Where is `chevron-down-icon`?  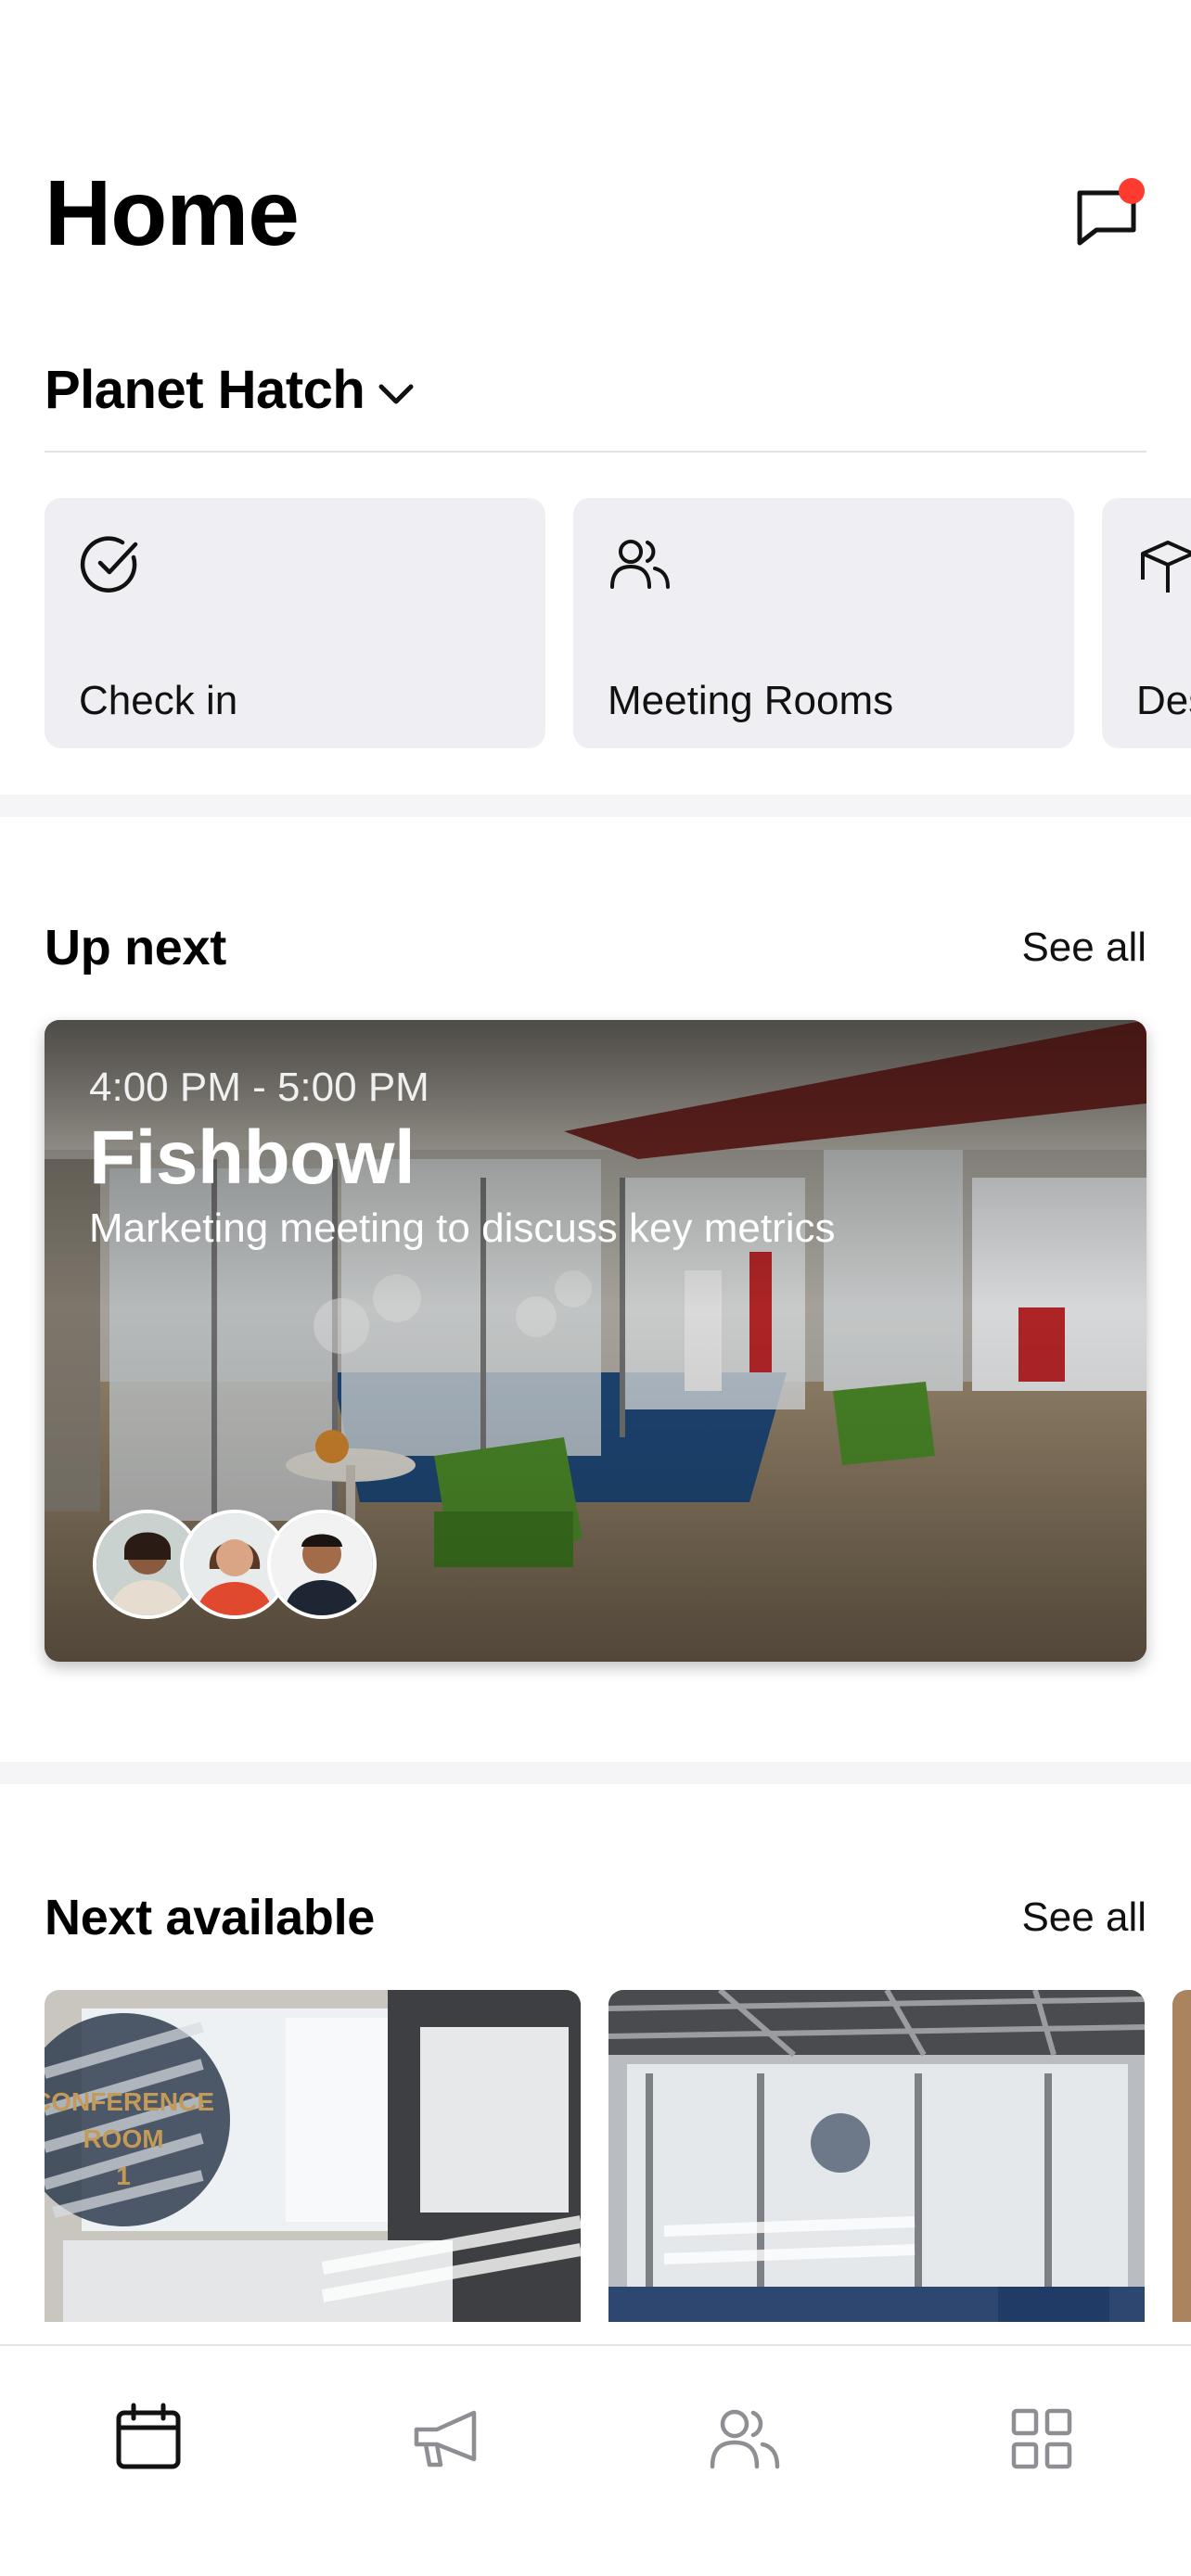 chevron-down-icon is located at coordinates (396, 394).